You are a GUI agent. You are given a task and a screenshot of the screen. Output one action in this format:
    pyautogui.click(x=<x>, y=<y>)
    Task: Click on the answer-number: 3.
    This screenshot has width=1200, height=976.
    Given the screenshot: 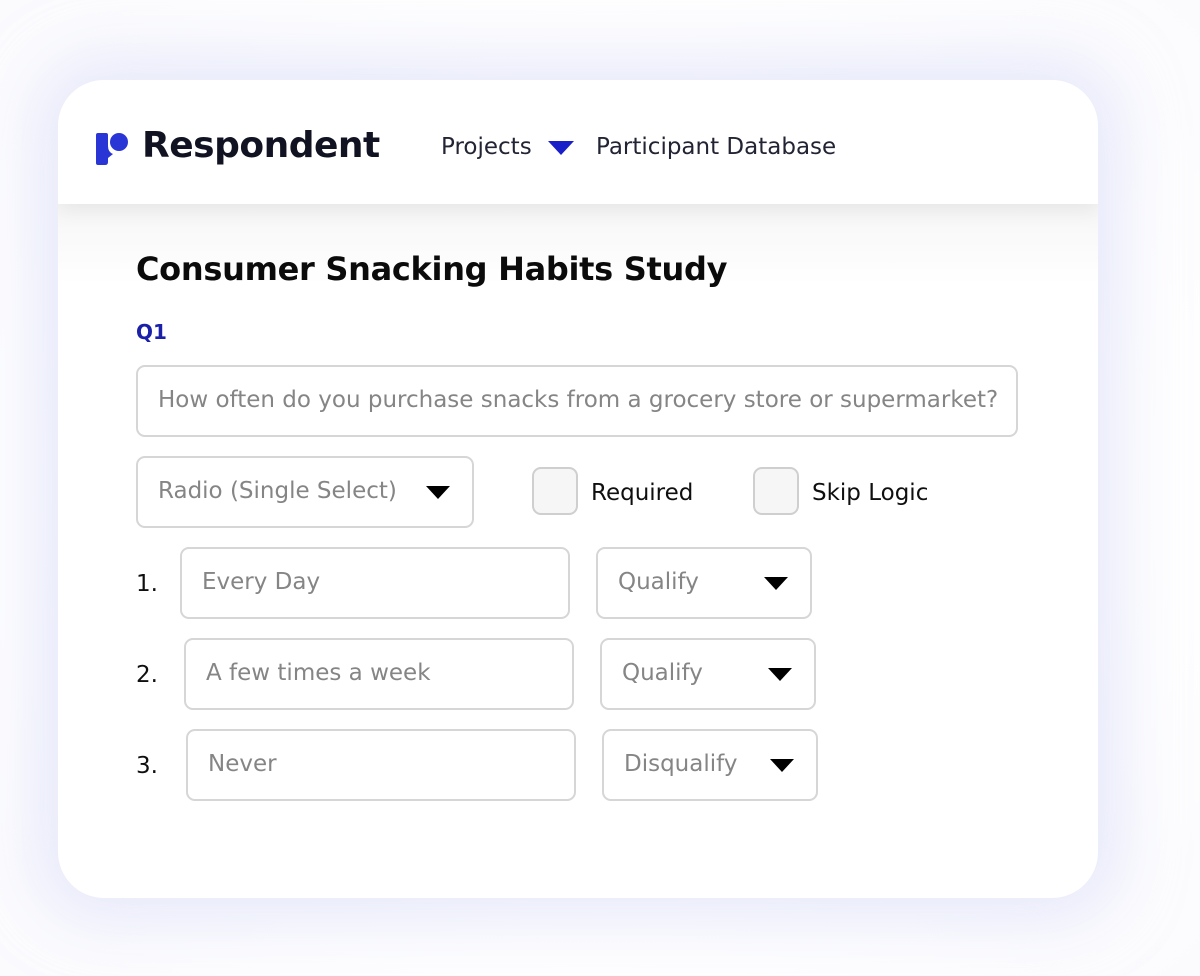 What is the action you would take?
    pyautogui.click(x=147, y=766)
    